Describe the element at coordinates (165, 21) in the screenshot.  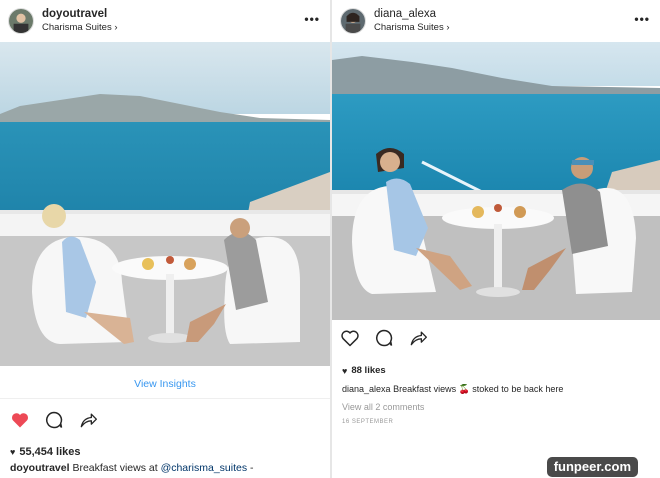
I see `post-header: doyoutravel Charisma Suites › •••` at that location.